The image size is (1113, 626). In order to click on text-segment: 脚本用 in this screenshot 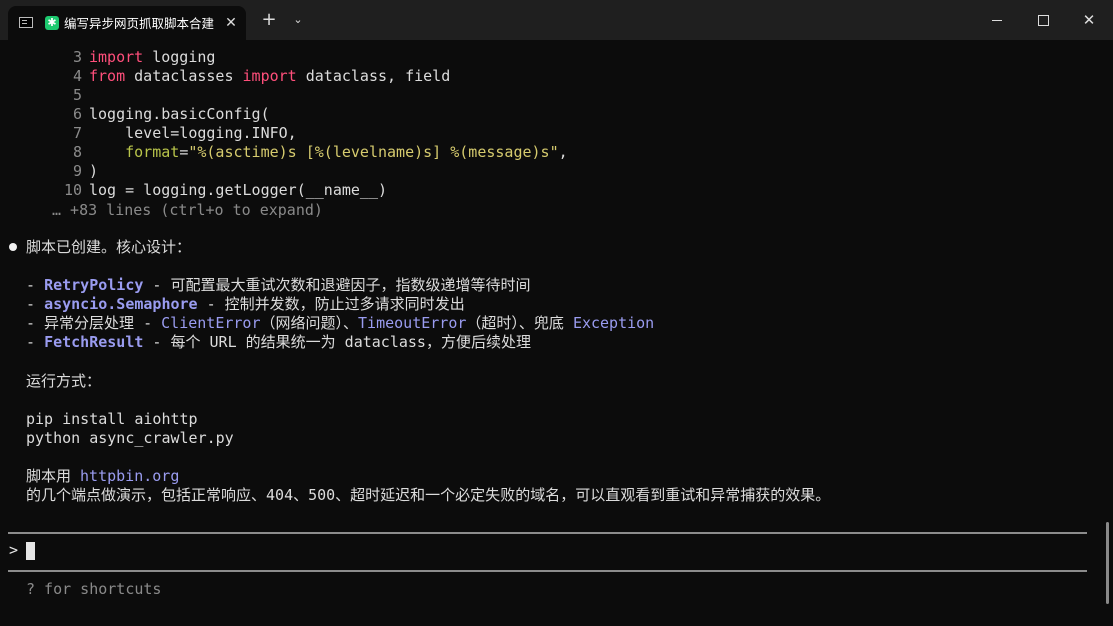, I will do `click(53, 476)`.